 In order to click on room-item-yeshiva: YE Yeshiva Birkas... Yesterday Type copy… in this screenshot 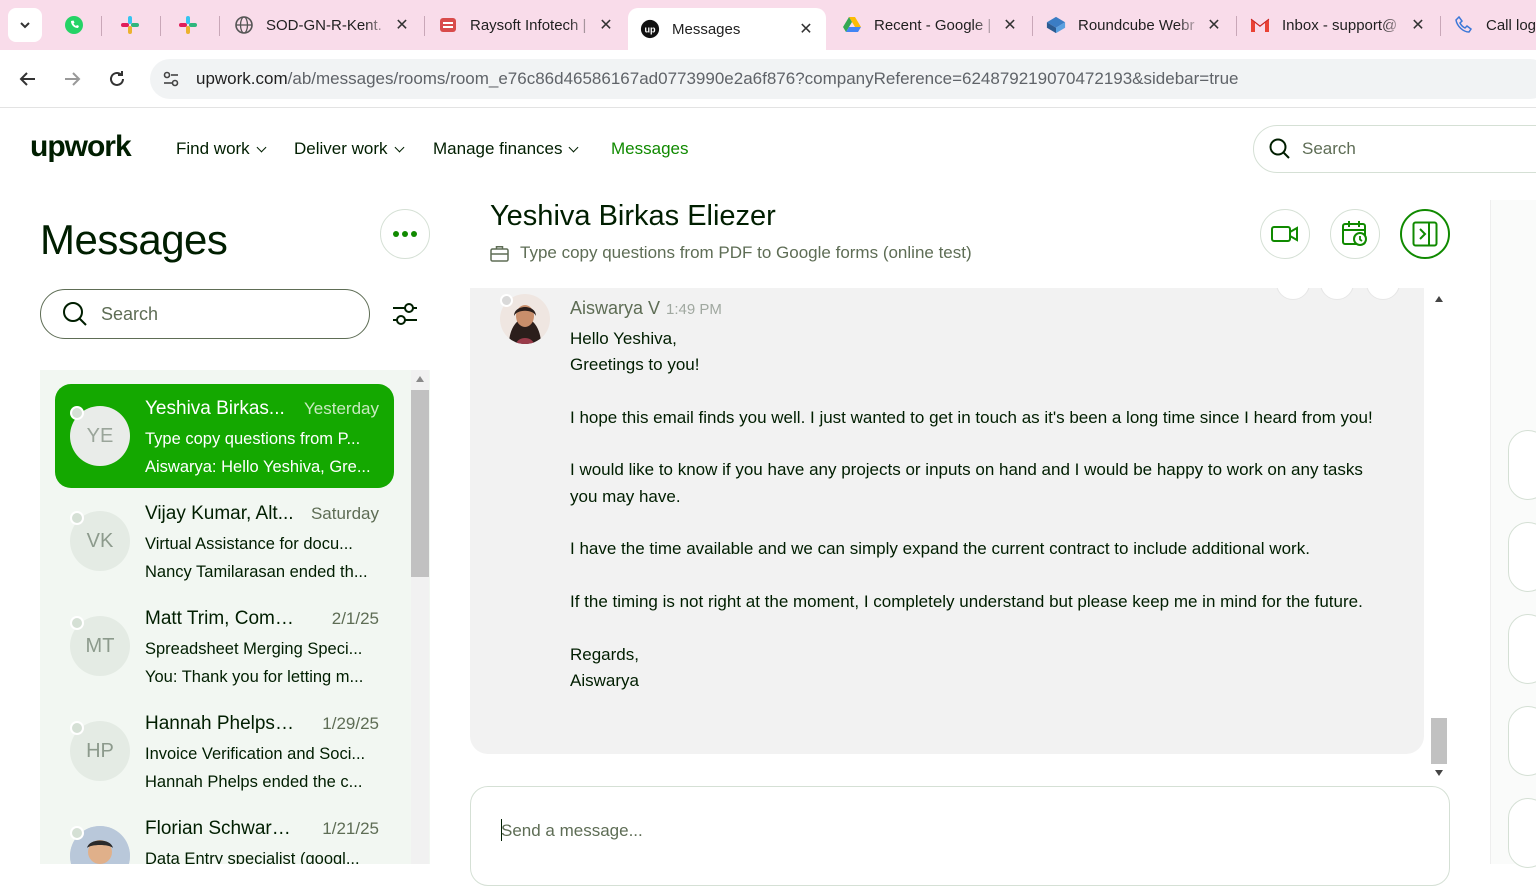, I will do `click(224, 436)`.